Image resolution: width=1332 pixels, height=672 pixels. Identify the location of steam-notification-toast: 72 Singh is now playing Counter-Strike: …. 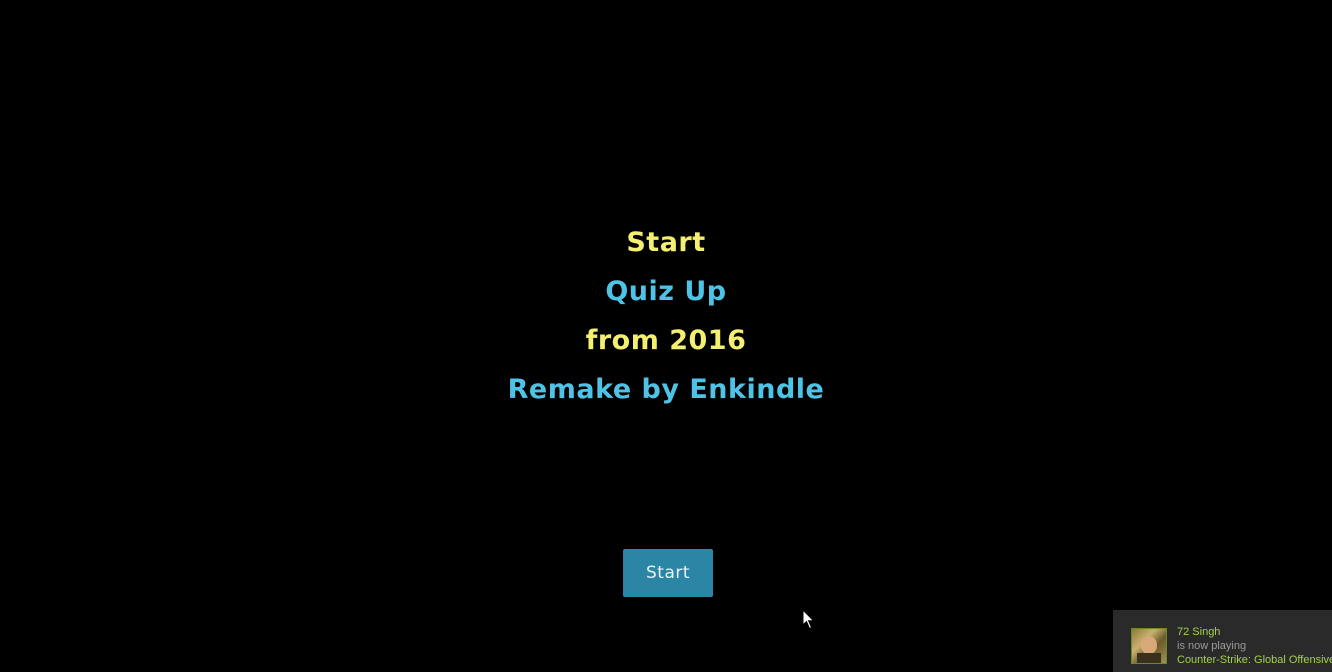
(1222, 641).